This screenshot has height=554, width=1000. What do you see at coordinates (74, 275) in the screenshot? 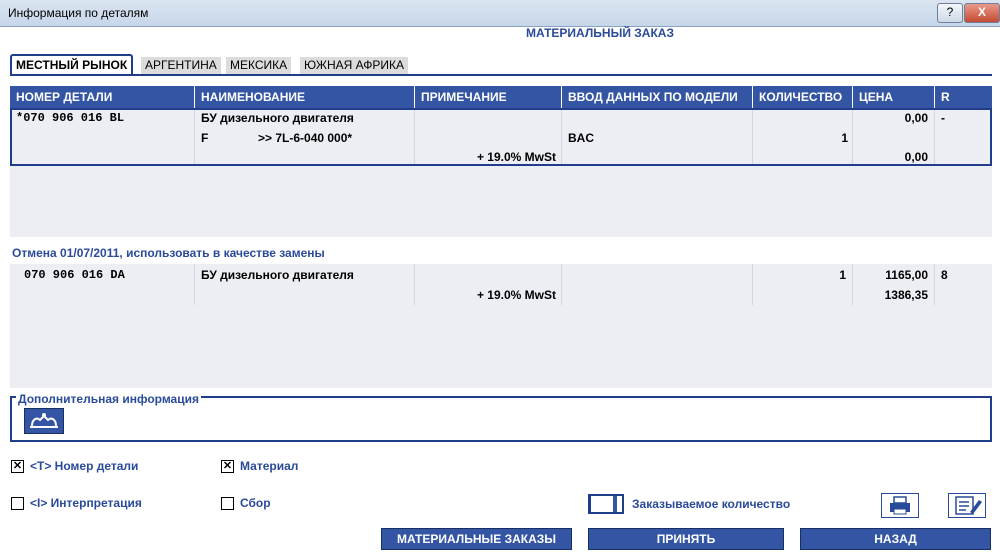
I see `part-number: 070 906 016 DA` at bounding box center [74, 275].